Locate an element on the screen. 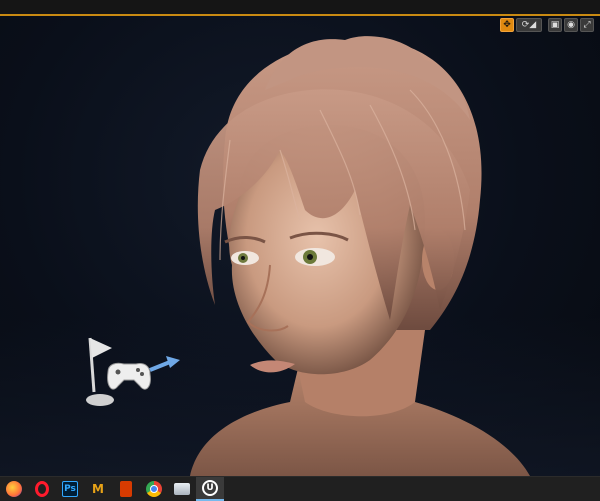 Image resolution: width=600 pixels, height=501 pixels. taskbar-chrome is located at coordinates (154, 489).